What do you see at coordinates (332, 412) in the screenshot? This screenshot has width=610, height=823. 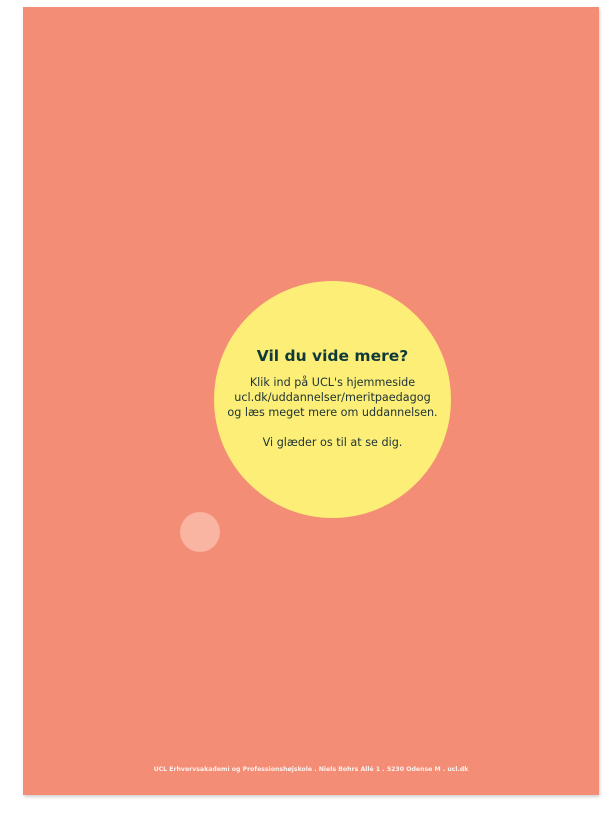 I see `bubble-text-line-3: og læs meget mere om uddannelsen.` at bounding box center [332, 412].